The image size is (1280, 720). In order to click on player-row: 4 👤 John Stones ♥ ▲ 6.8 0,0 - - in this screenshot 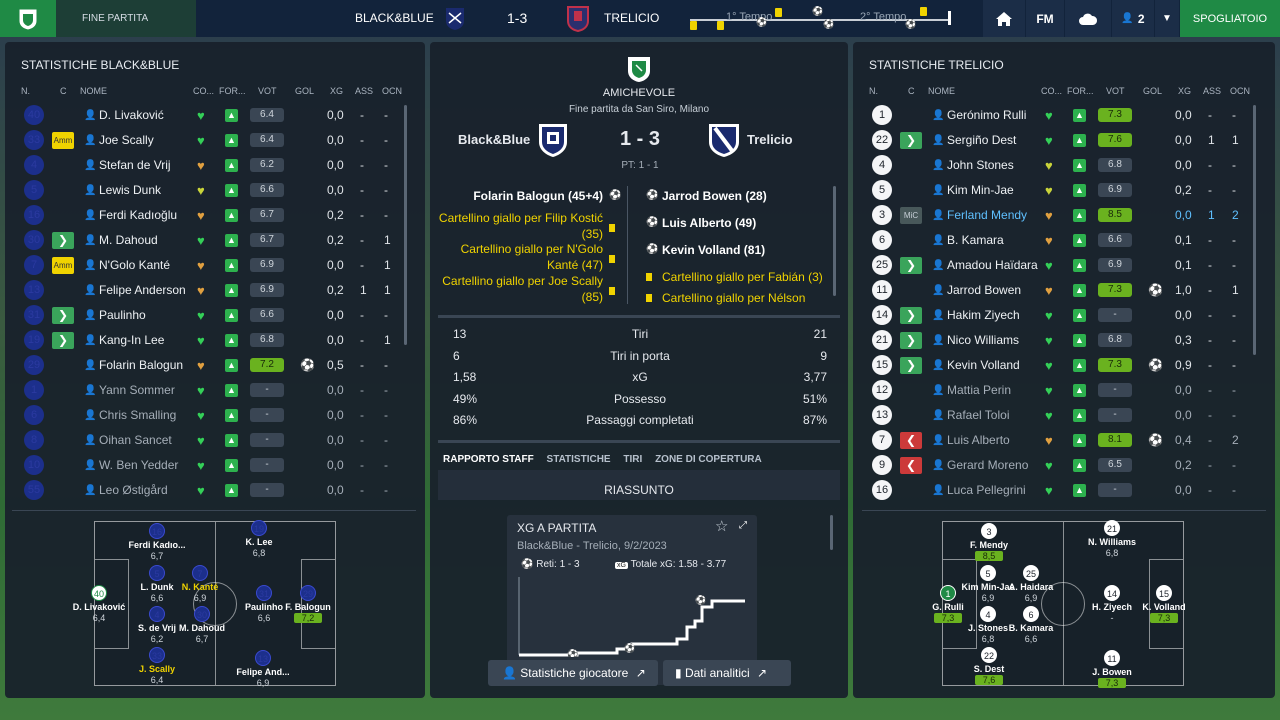, I will do `click(1058, 165)`.